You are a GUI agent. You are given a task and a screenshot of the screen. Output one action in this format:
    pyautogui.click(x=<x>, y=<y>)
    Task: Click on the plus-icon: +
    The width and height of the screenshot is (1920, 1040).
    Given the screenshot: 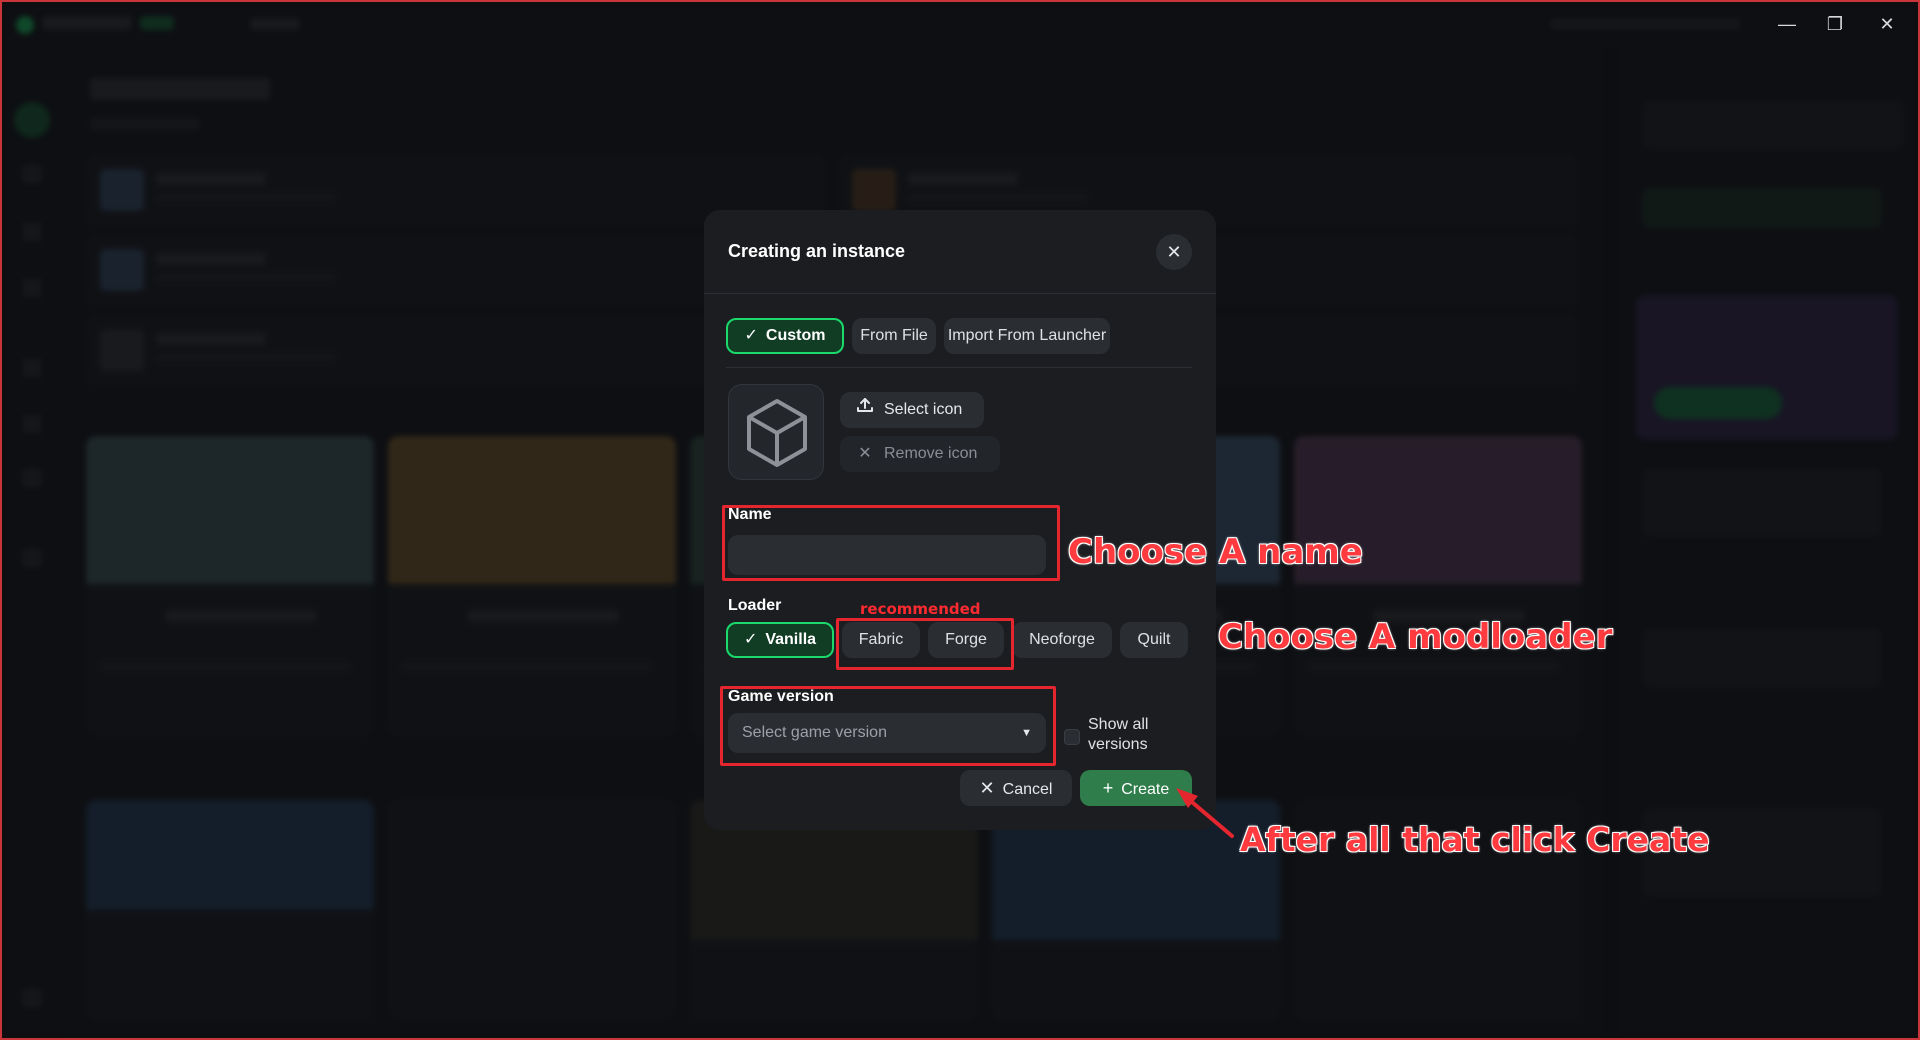 What is the action you would take?
    pyautogui.click(x=1108, y=788)
    